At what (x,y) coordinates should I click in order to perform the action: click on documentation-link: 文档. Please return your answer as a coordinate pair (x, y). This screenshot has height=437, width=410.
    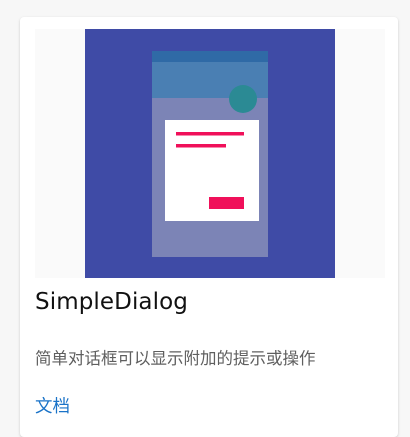
    Looking at the image, I should click on (52, 405).